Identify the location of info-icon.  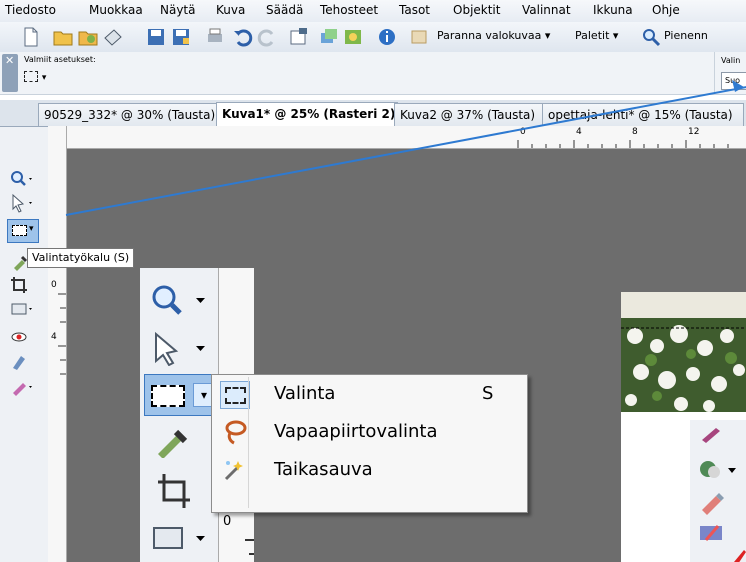
(387, 37).